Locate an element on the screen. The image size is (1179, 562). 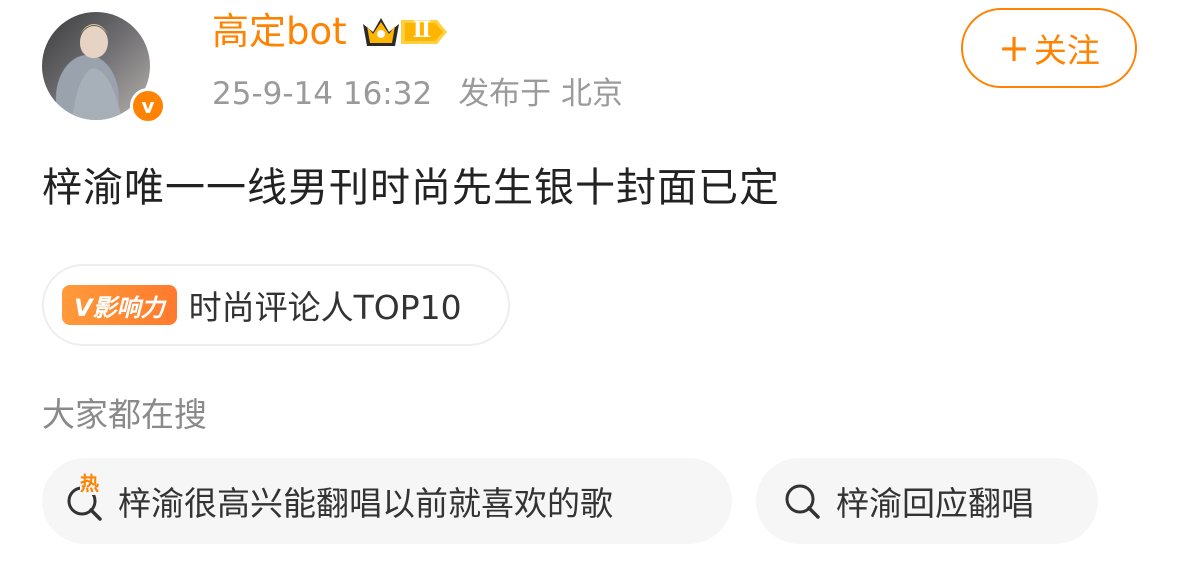
search-chip: 梓渝回应翻唱 is located at coordinates (927, 501).